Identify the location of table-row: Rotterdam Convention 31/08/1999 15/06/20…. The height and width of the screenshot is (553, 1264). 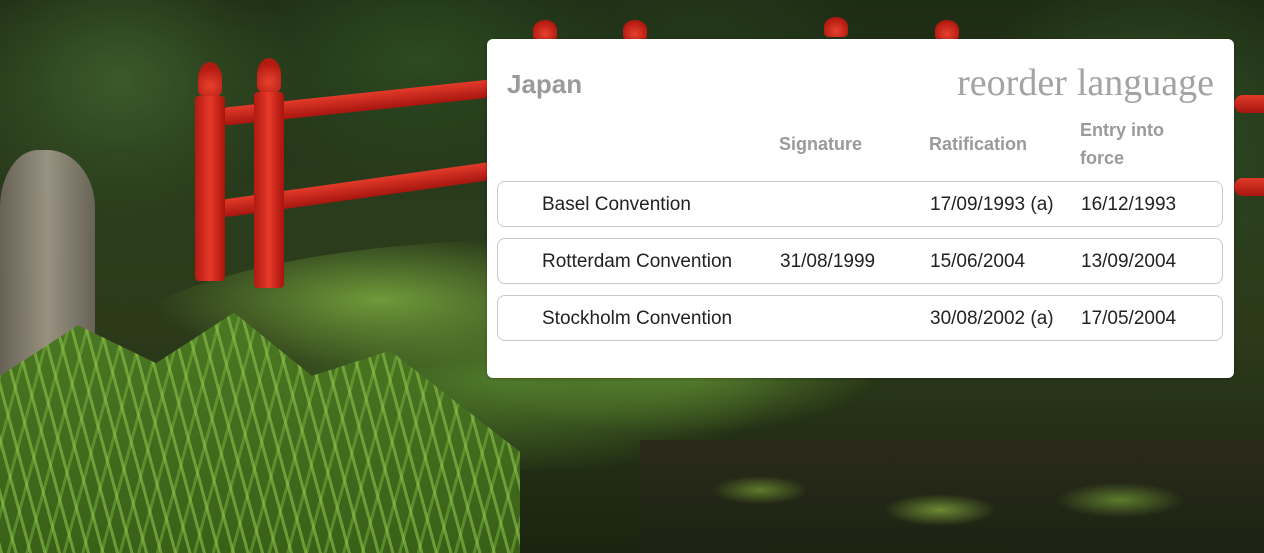
(860, 261).